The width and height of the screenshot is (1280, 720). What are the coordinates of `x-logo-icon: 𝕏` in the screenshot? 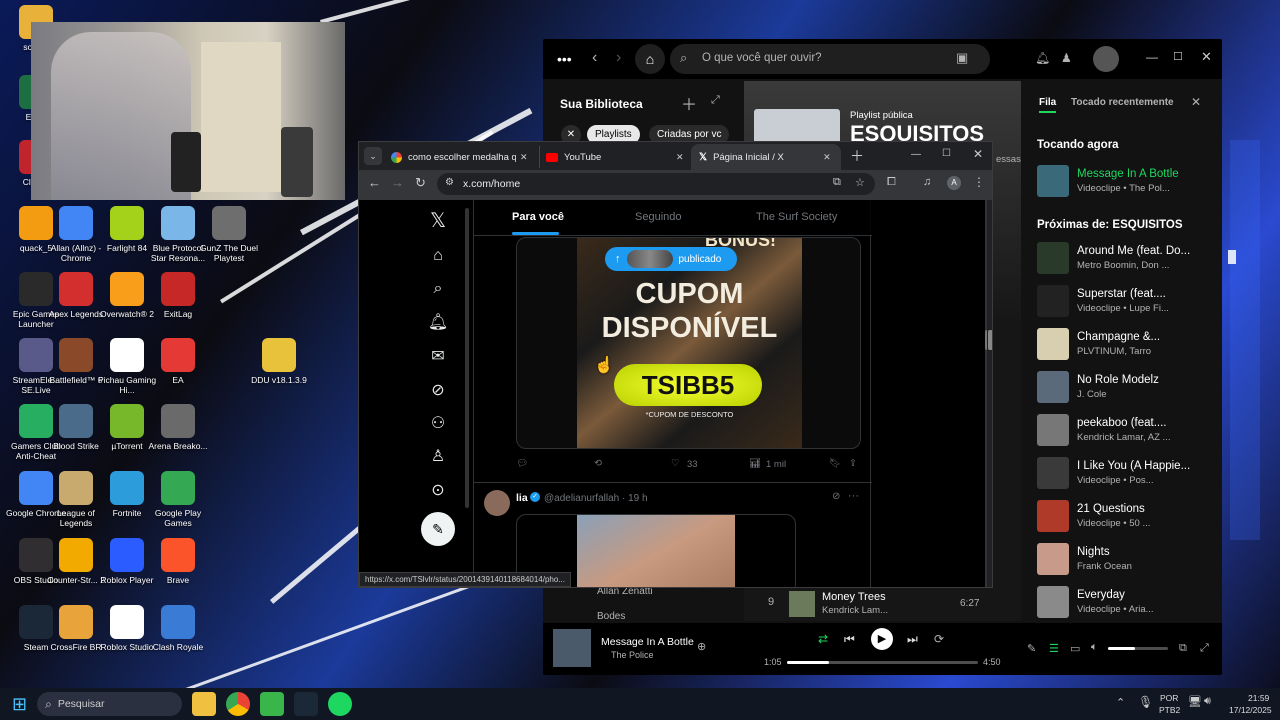 It's located at (438, 221).